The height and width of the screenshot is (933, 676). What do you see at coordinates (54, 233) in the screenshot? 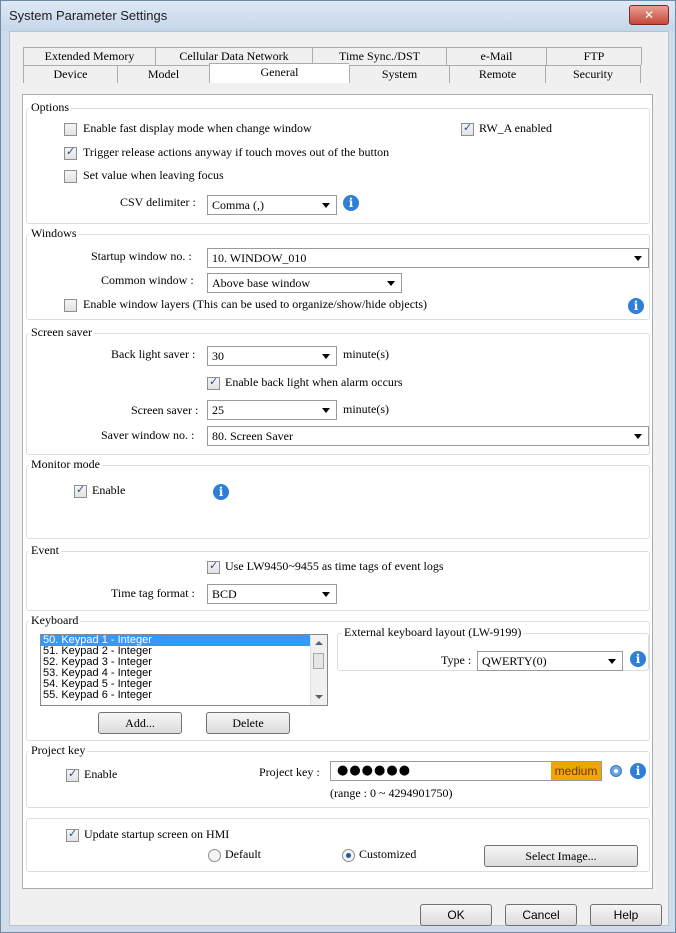
I see `windows-label: Windows` at bounding box center [54, 233].